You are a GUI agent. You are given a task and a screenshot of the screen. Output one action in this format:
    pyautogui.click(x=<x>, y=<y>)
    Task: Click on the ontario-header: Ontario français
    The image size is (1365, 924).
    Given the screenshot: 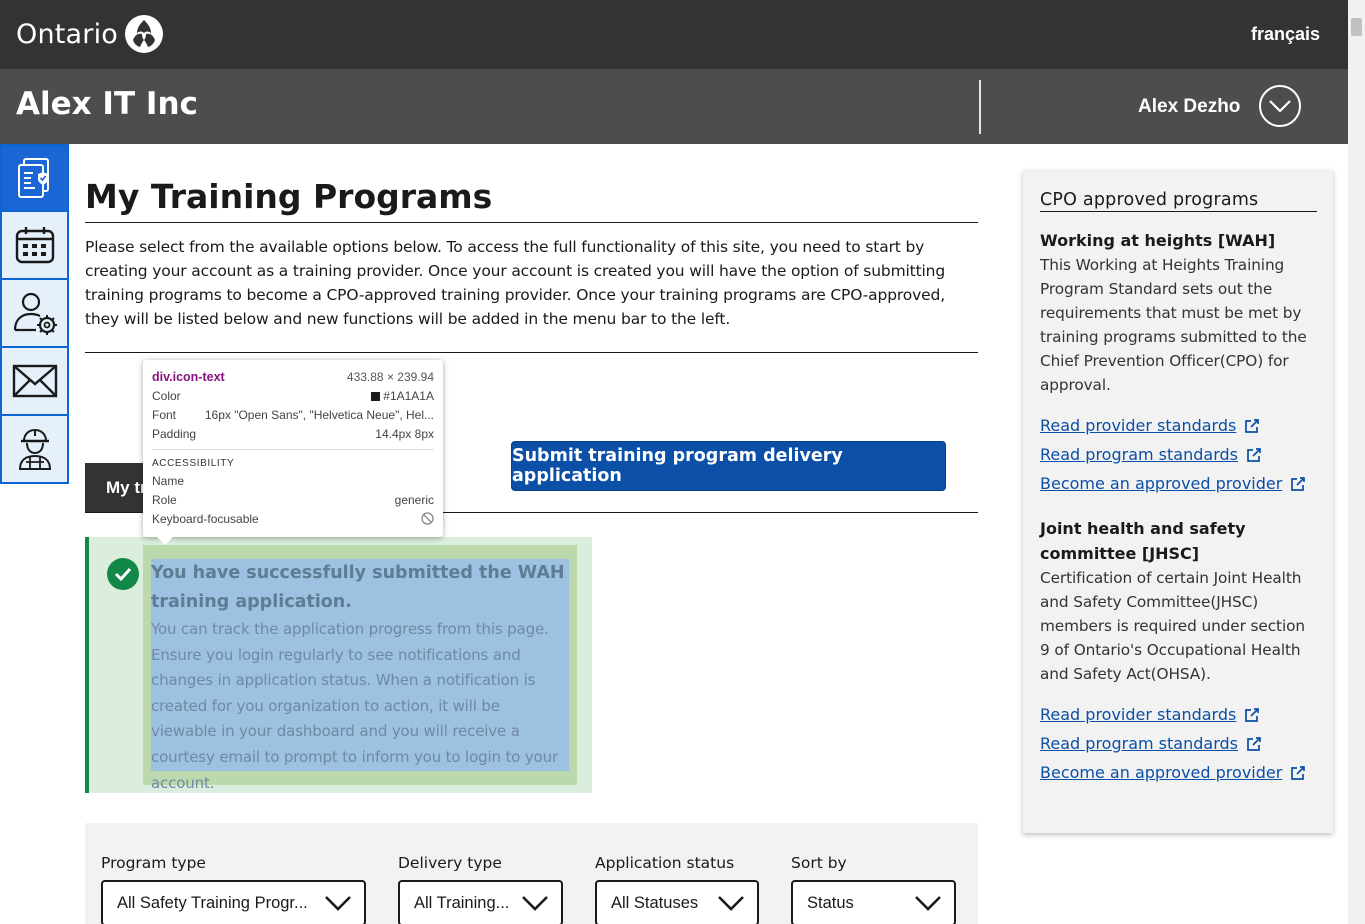 What is the action you would take?
    pyautogui.click(x=674, y=35)
    